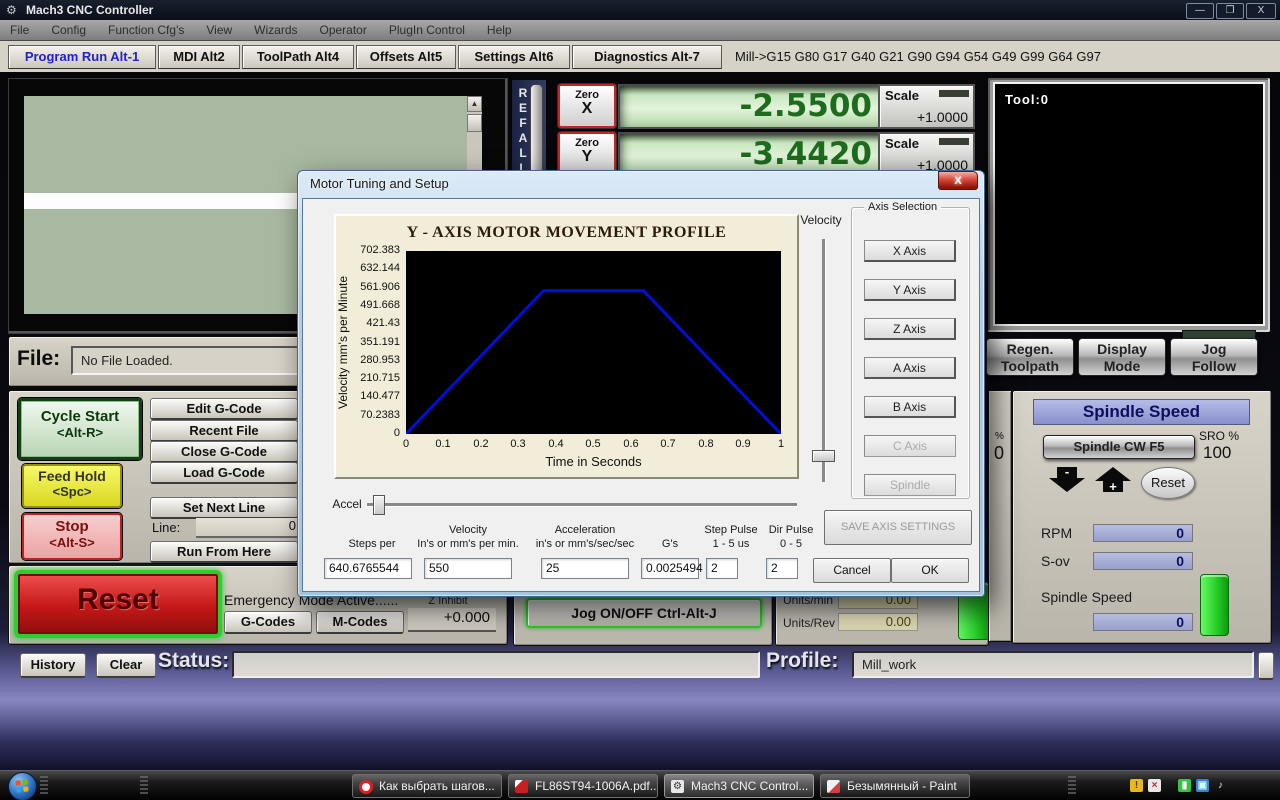 Image resolution: width=1280 pixels, height=800 pixels. What do you see at coordinates (474, 104) in the screenshot?
I see `scroll-up-icon: ▲` at bounding box center [474, 104].